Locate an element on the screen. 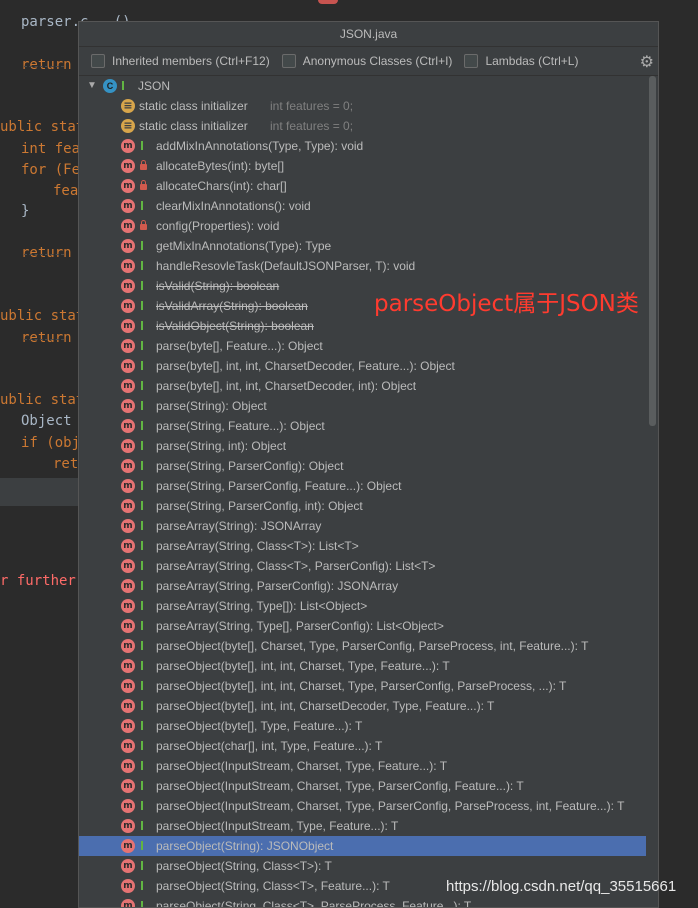 Image resolution: width=698 pixels, height=908 pixels. structure-item: m config(Properties): void is located at coordinates (362, 226).